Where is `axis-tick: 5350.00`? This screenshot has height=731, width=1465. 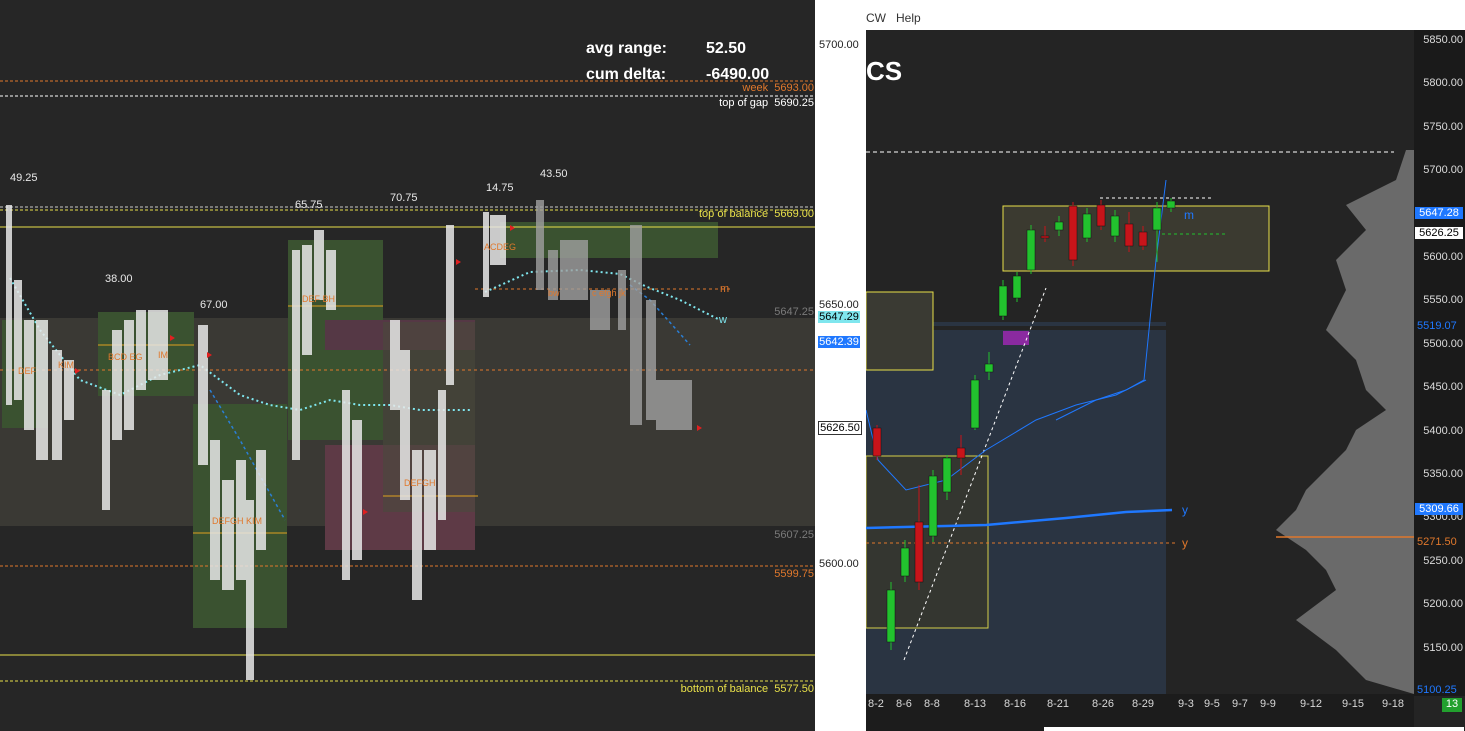
axis-tick: 5350.00 is located at coordinates (1443, 474).